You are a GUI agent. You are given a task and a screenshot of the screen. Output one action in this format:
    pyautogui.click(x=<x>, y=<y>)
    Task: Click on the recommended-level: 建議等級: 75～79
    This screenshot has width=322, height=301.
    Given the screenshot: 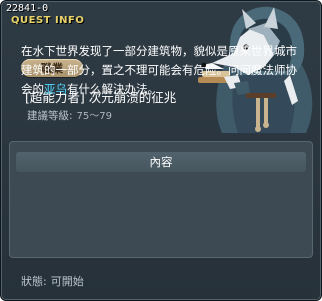 What is the action you would take?
    pyautogui.click(x=69, y=115)
    